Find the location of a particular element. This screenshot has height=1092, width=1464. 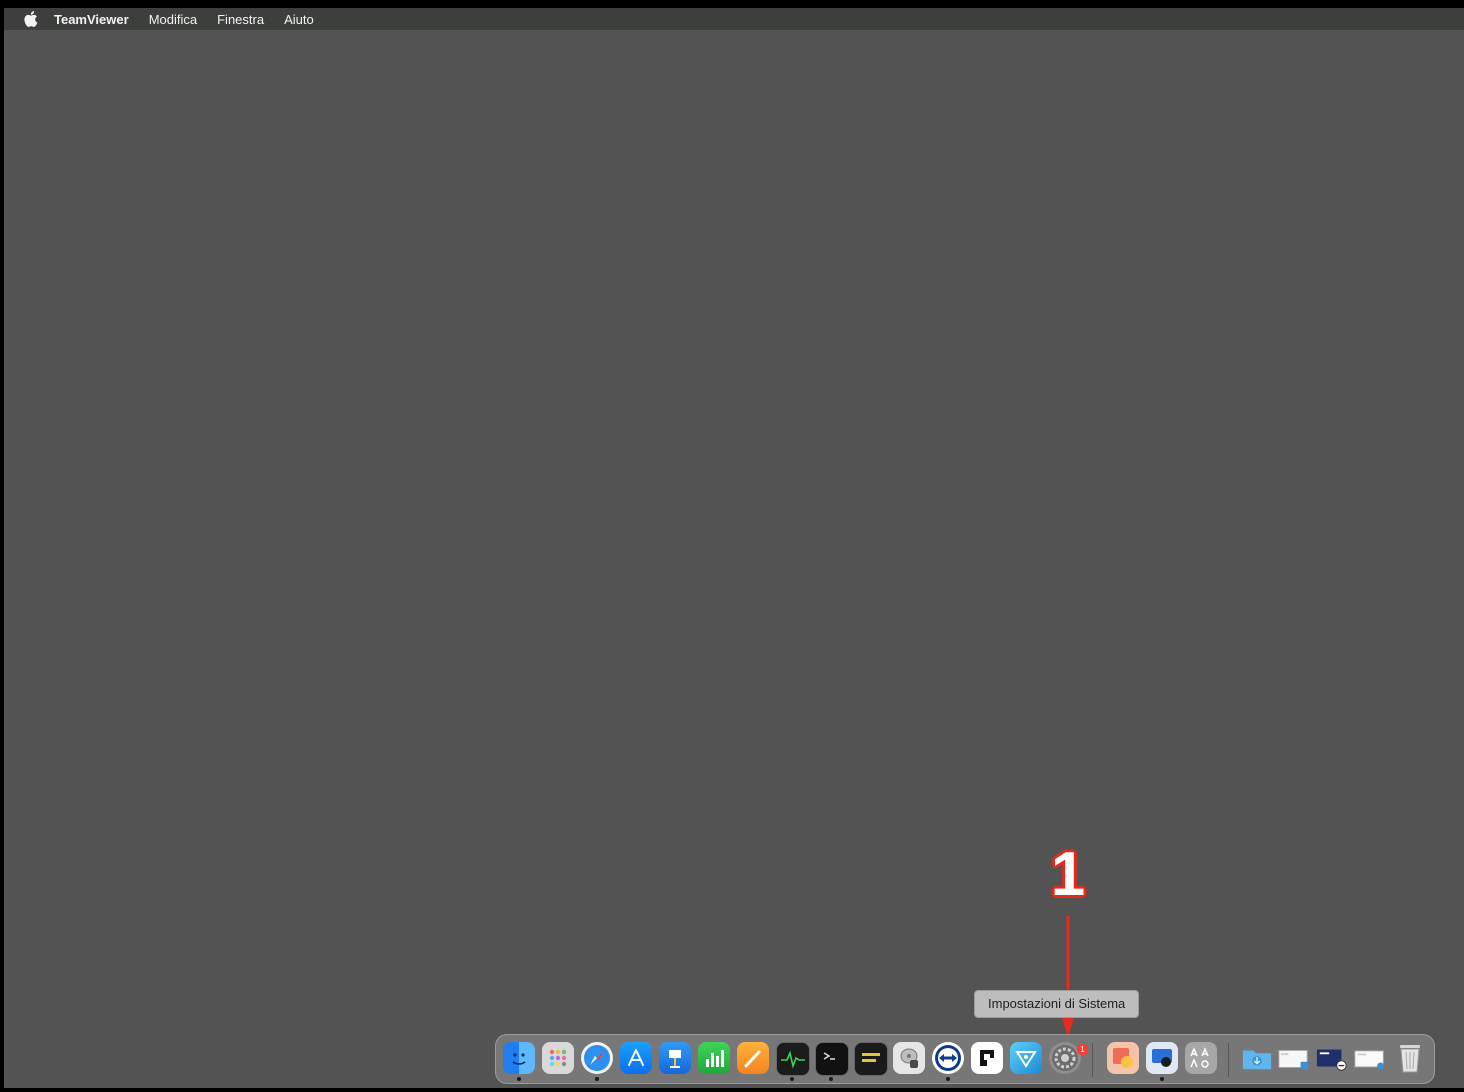

dock is located at coordinates (965, 1059).